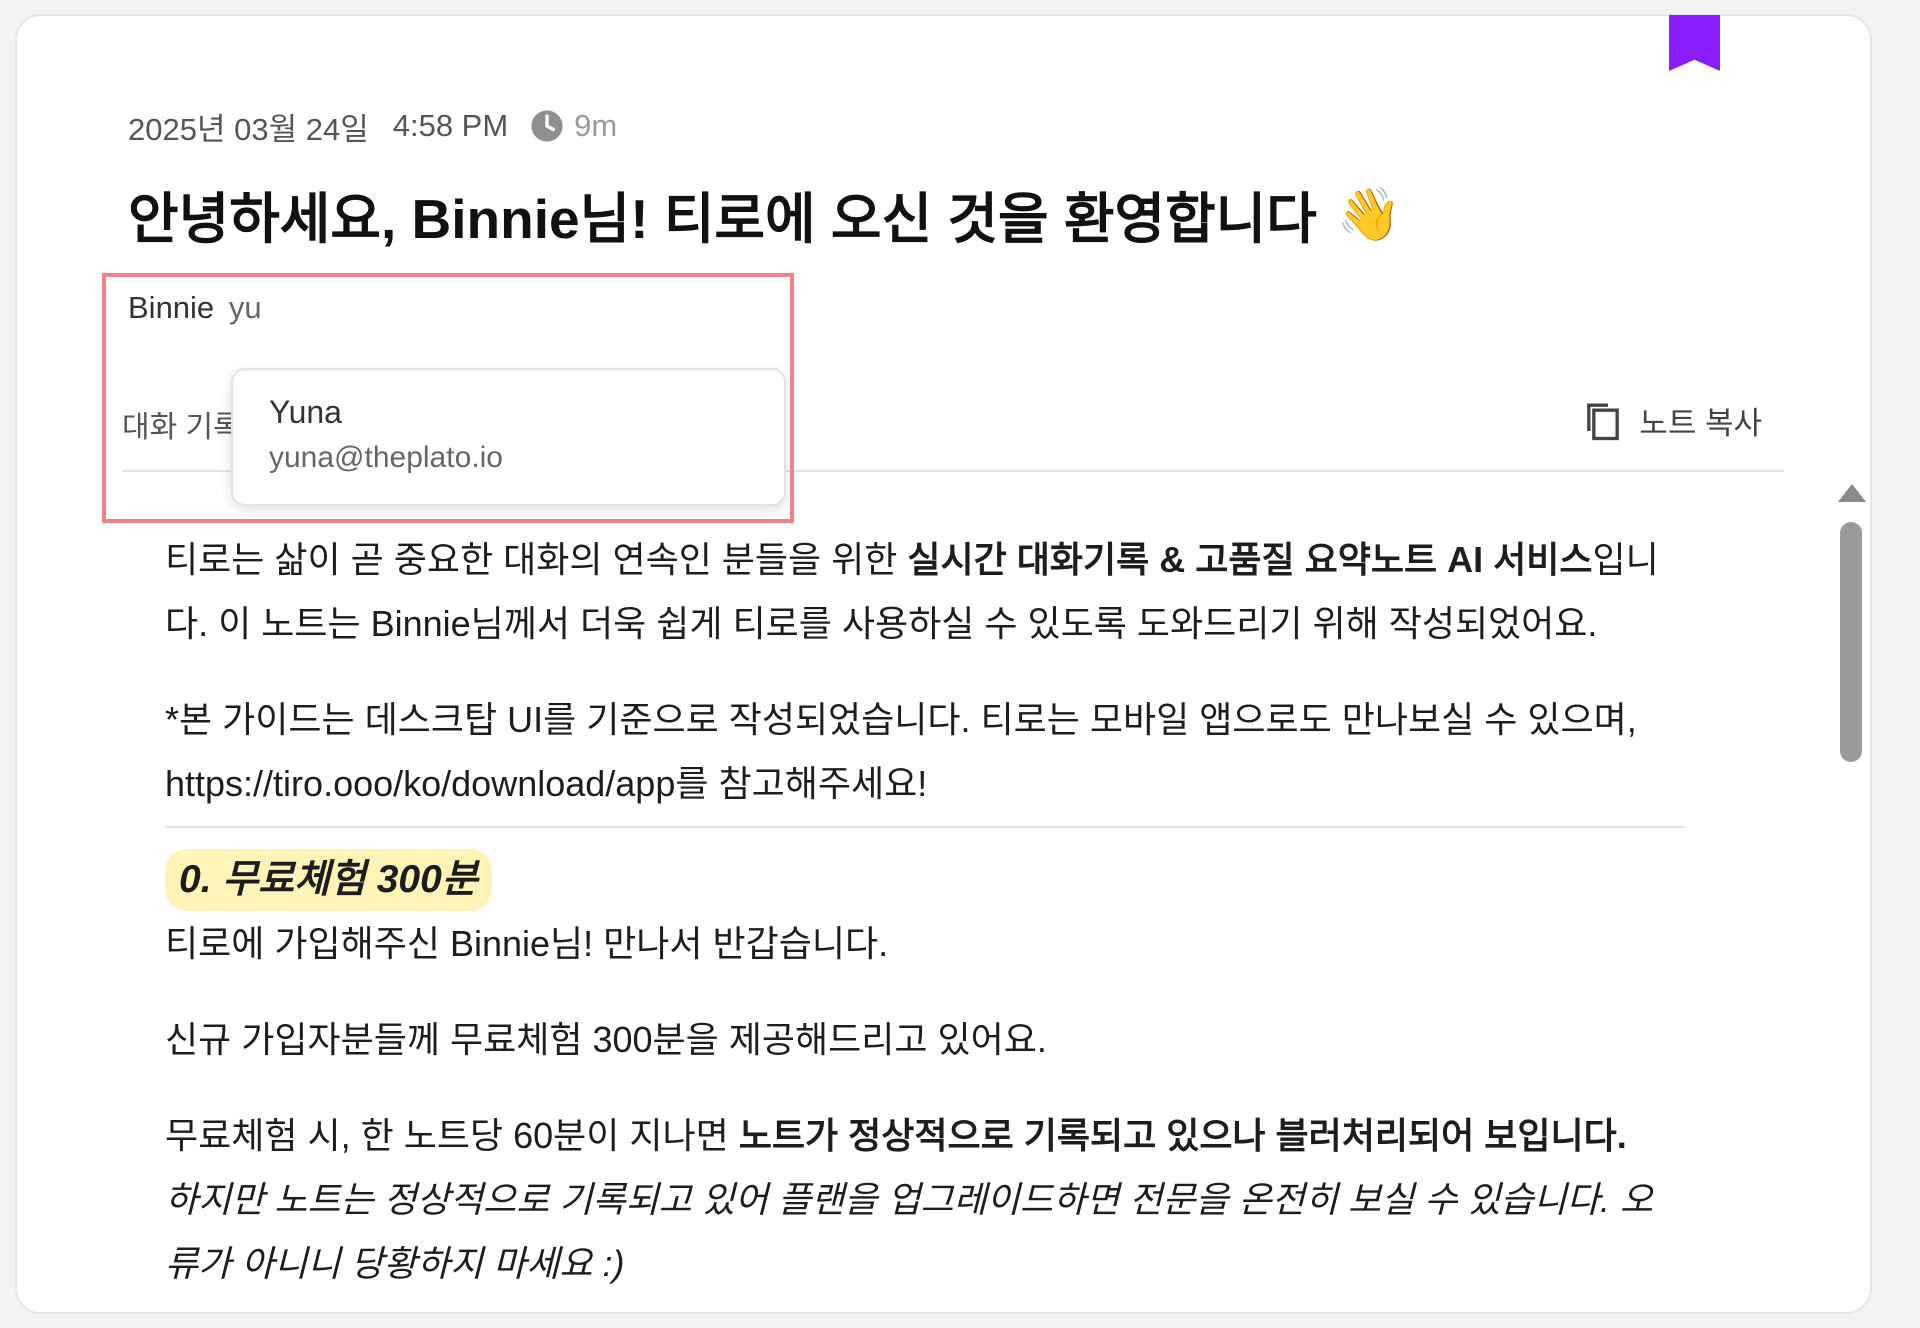 The height and width of the screenshot is (1328, 1920). Describe the element at coordinates (536, 559) in the screenshot. I see `intro-text: 티로는 삶이 곧 중요한 대화의 연속인 분들을 위한` at that location.